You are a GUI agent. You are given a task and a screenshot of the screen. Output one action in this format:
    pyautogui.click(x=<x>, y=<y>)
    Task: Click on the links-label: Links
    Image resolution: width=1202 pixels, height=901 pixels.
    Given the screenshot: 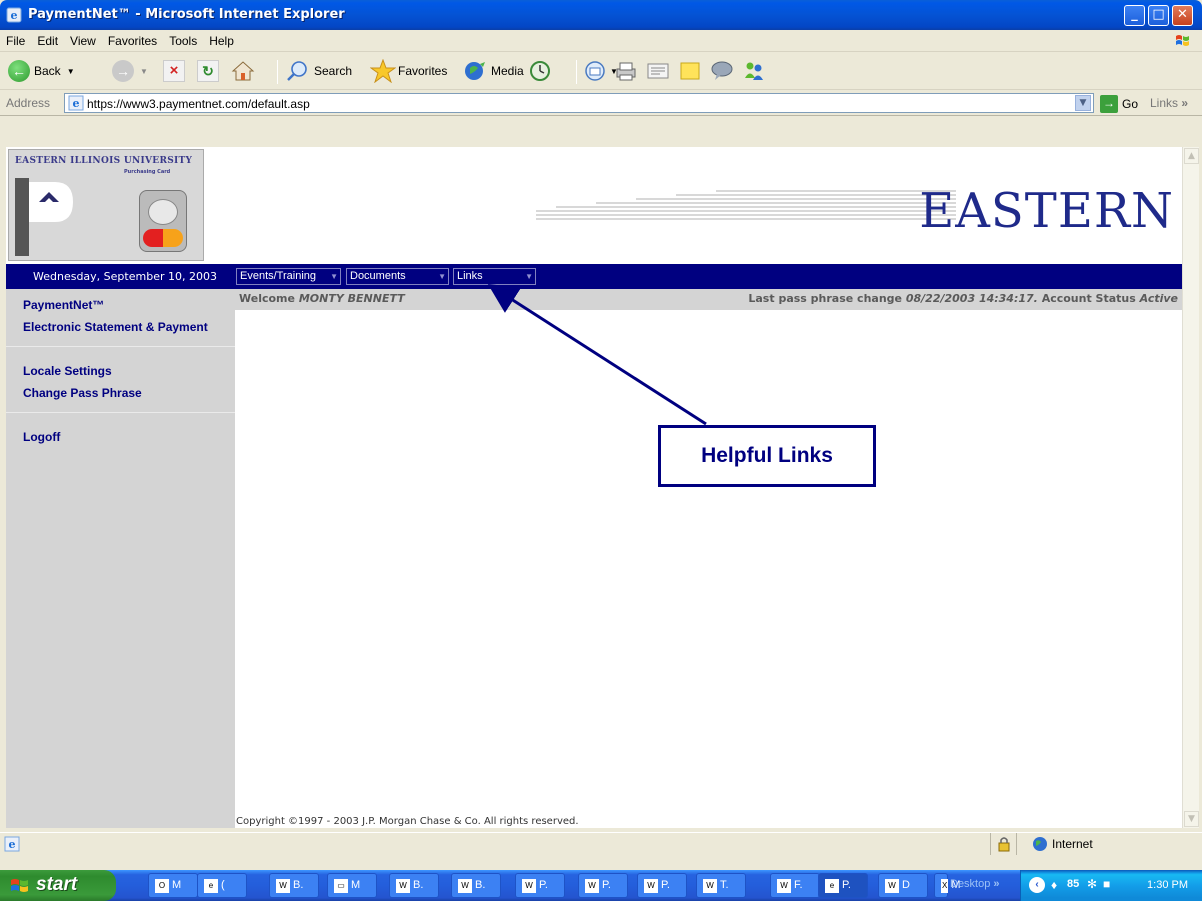 What is the action you would take?
    pyautogui.click(x=1164, y=103)
    